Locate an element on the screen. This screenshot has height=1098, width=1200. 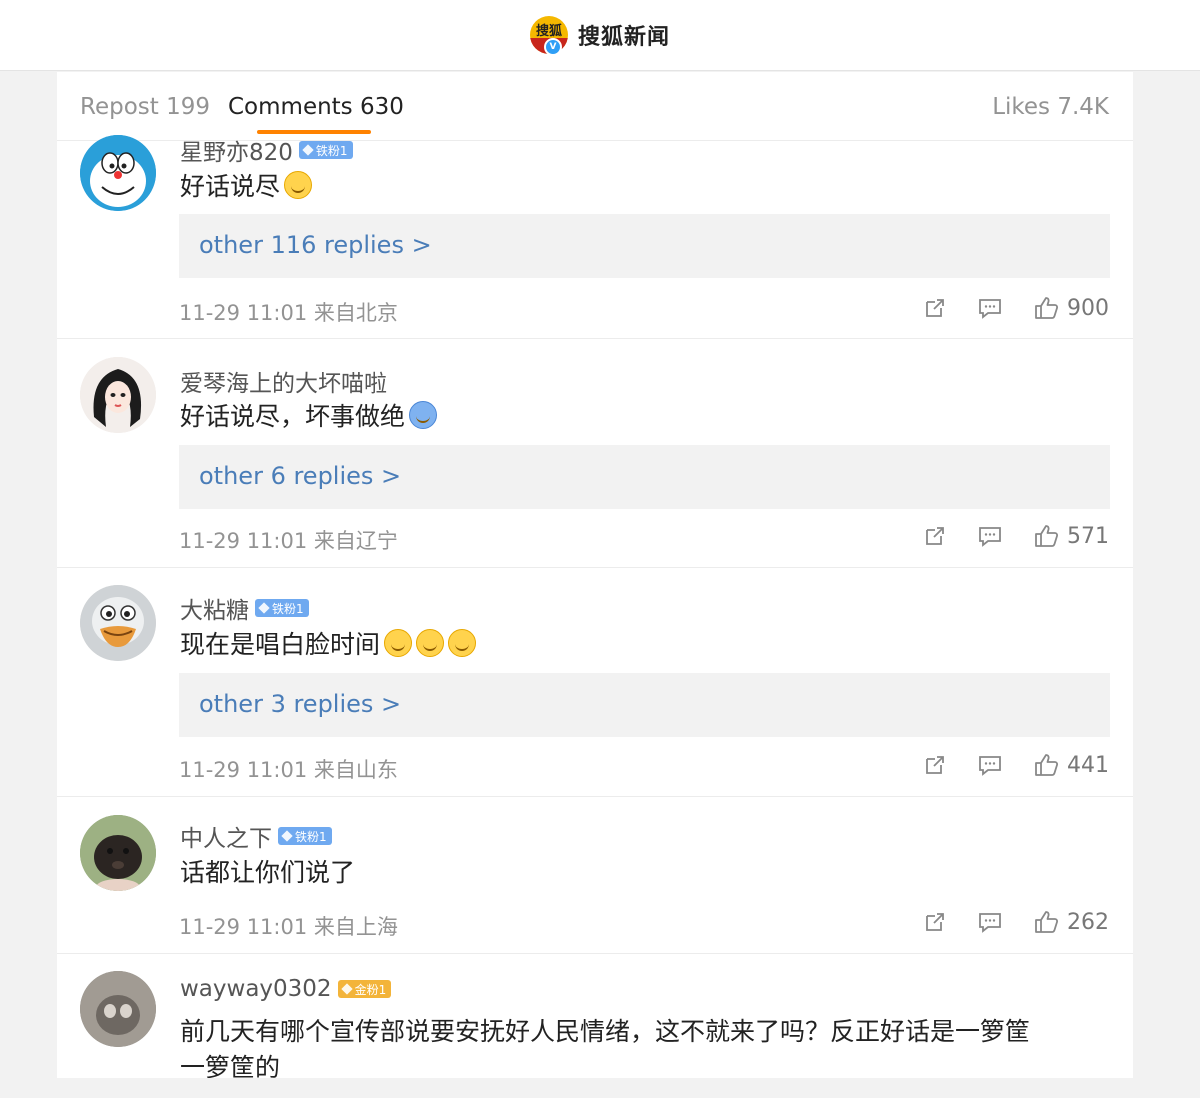
like-count: 571 is located at coordinates (1088, 536).